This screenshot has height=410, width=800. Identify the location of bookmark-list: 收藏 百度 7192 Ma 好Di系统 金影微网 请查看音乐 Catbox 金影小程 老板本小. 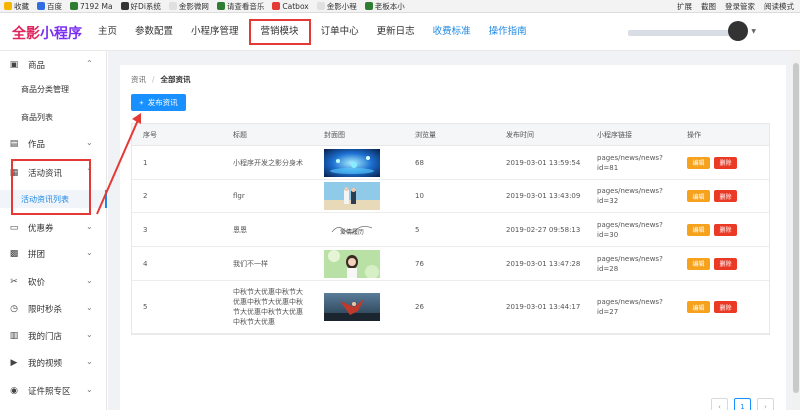
(202, 6).